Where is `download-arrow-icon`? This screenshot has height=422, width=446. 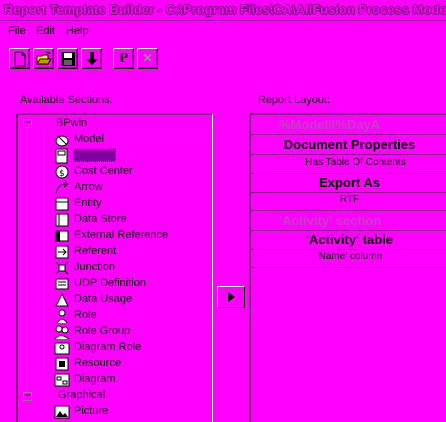 download-arrow-icon is located at coordinates (92, 58).